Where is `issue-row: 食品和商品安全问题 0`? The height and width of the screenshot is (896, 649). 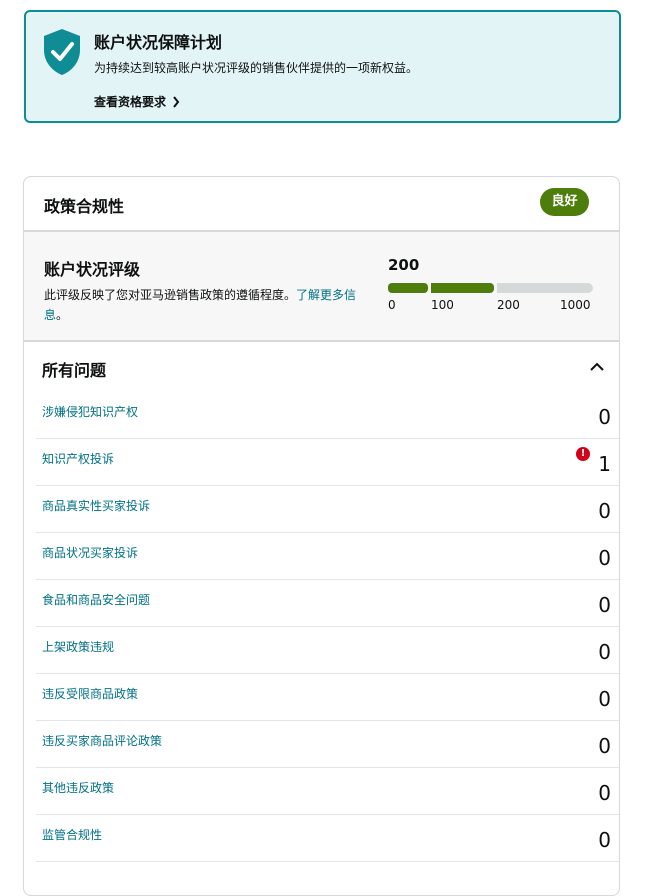 issue-row: 食品和商品安全问题 0 is located at coordinates (327, 603).